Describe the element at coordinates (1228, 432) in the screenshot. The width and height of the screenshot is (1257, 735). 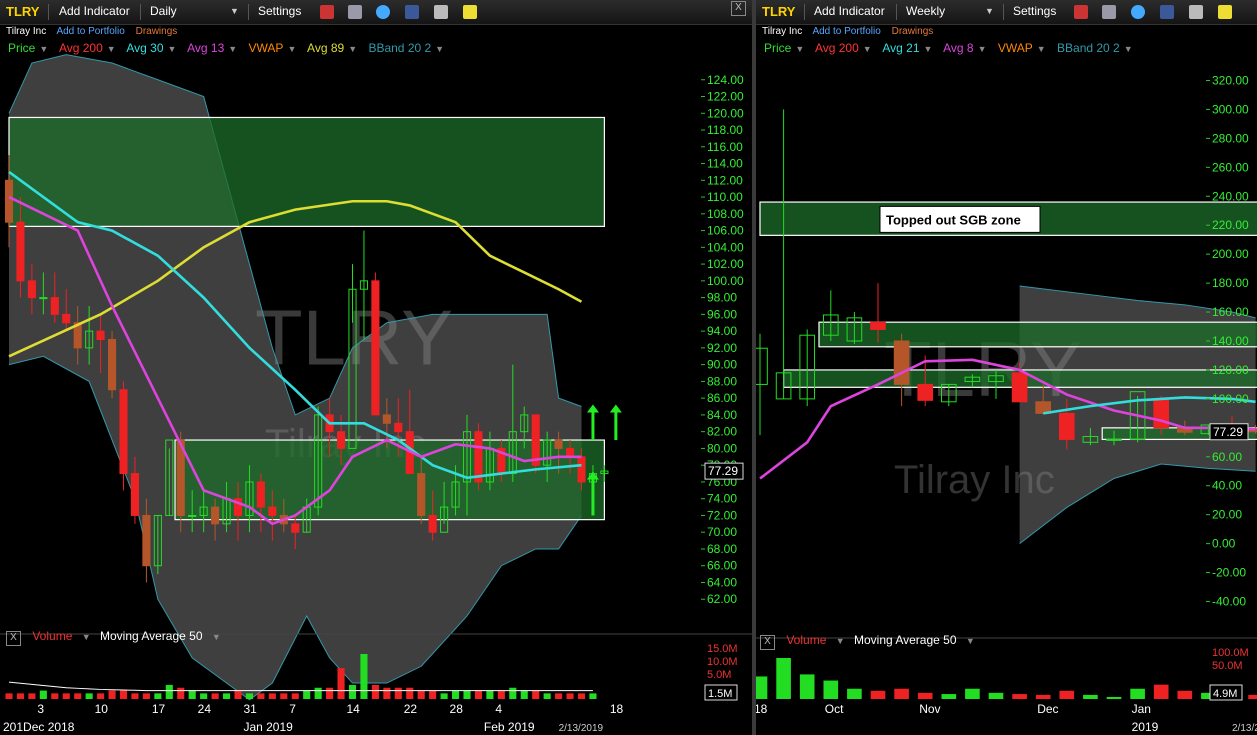
I see `last-price-label: 77.29` at that location.